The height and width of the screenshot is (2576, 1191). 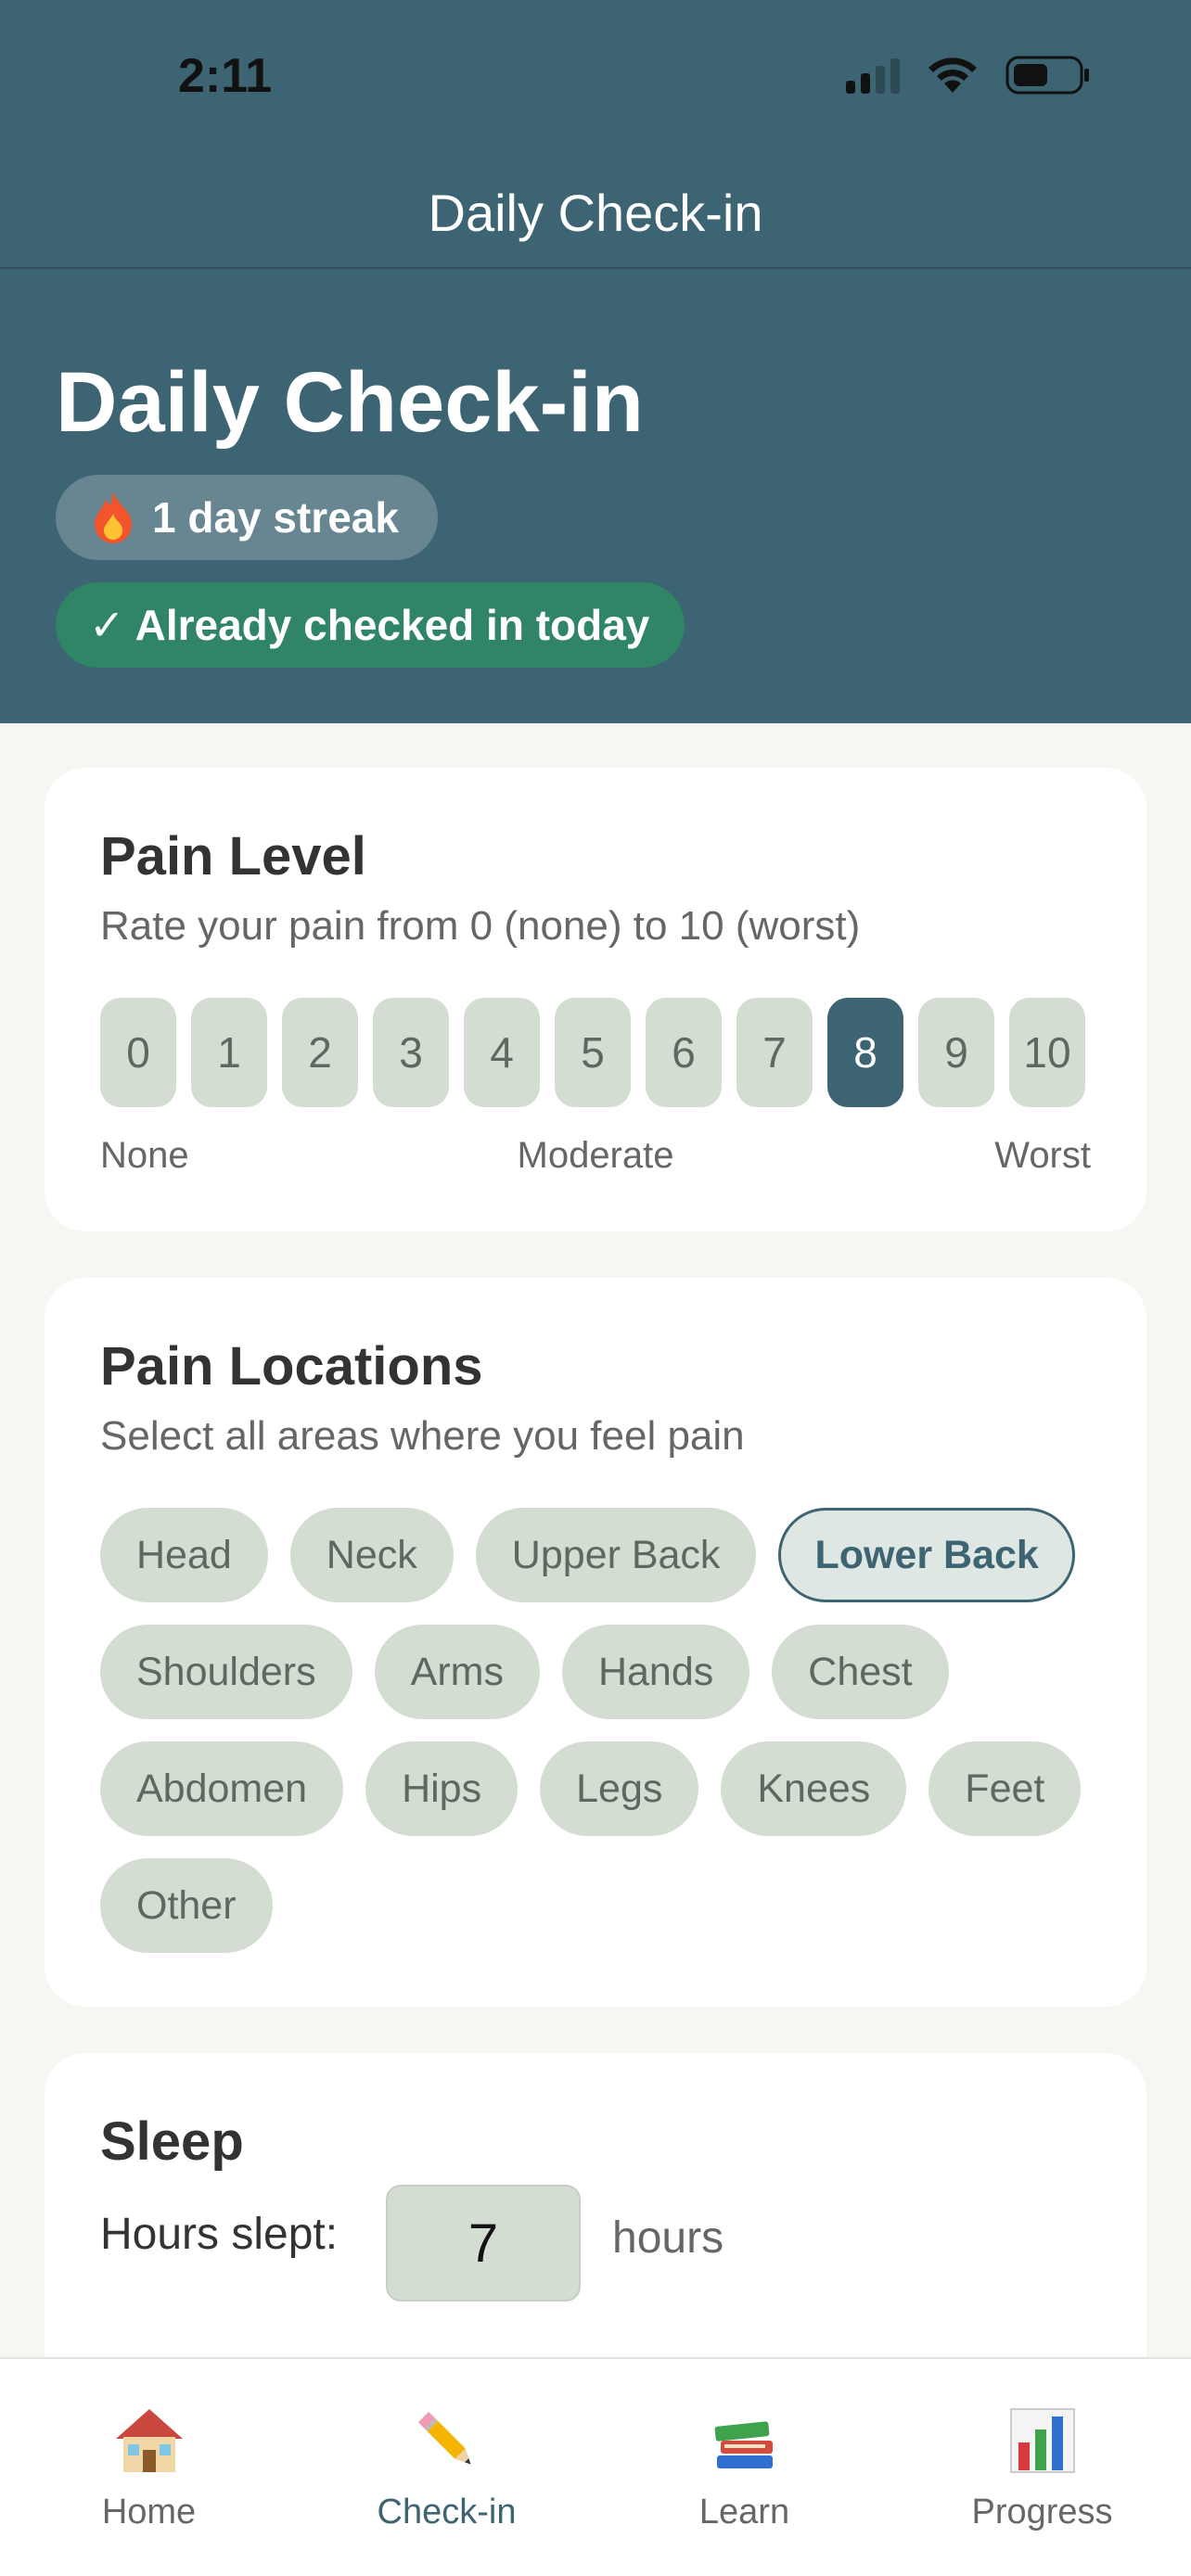 What do you see at coordinates (1047, 1052) in the screenshot?
I see `pain-level-10-button: 10` at bounding box center [1047, 1052].